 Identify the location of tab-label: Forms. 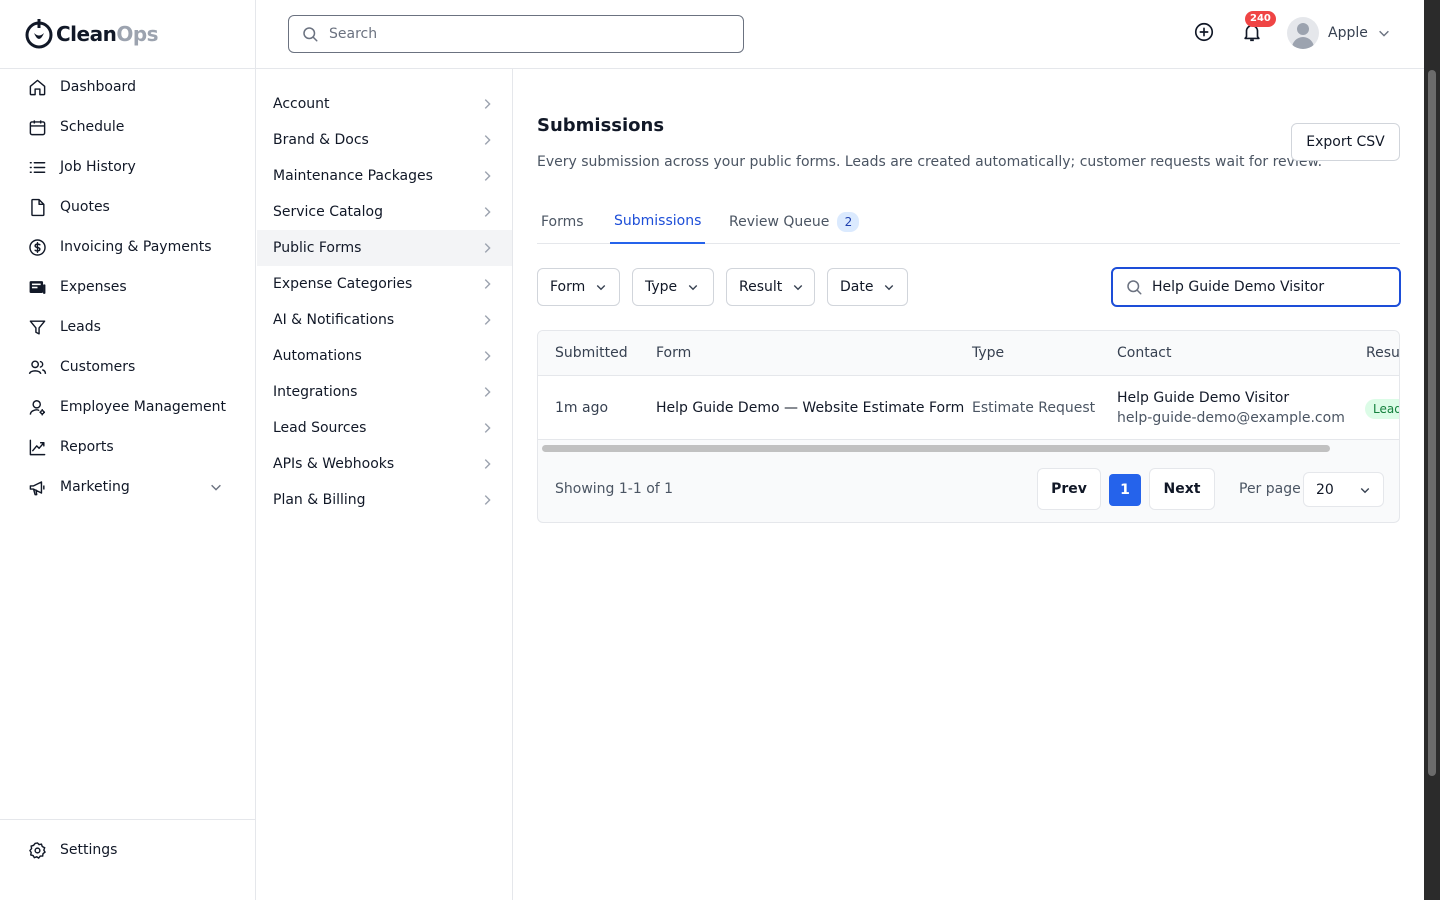
(562, 222).